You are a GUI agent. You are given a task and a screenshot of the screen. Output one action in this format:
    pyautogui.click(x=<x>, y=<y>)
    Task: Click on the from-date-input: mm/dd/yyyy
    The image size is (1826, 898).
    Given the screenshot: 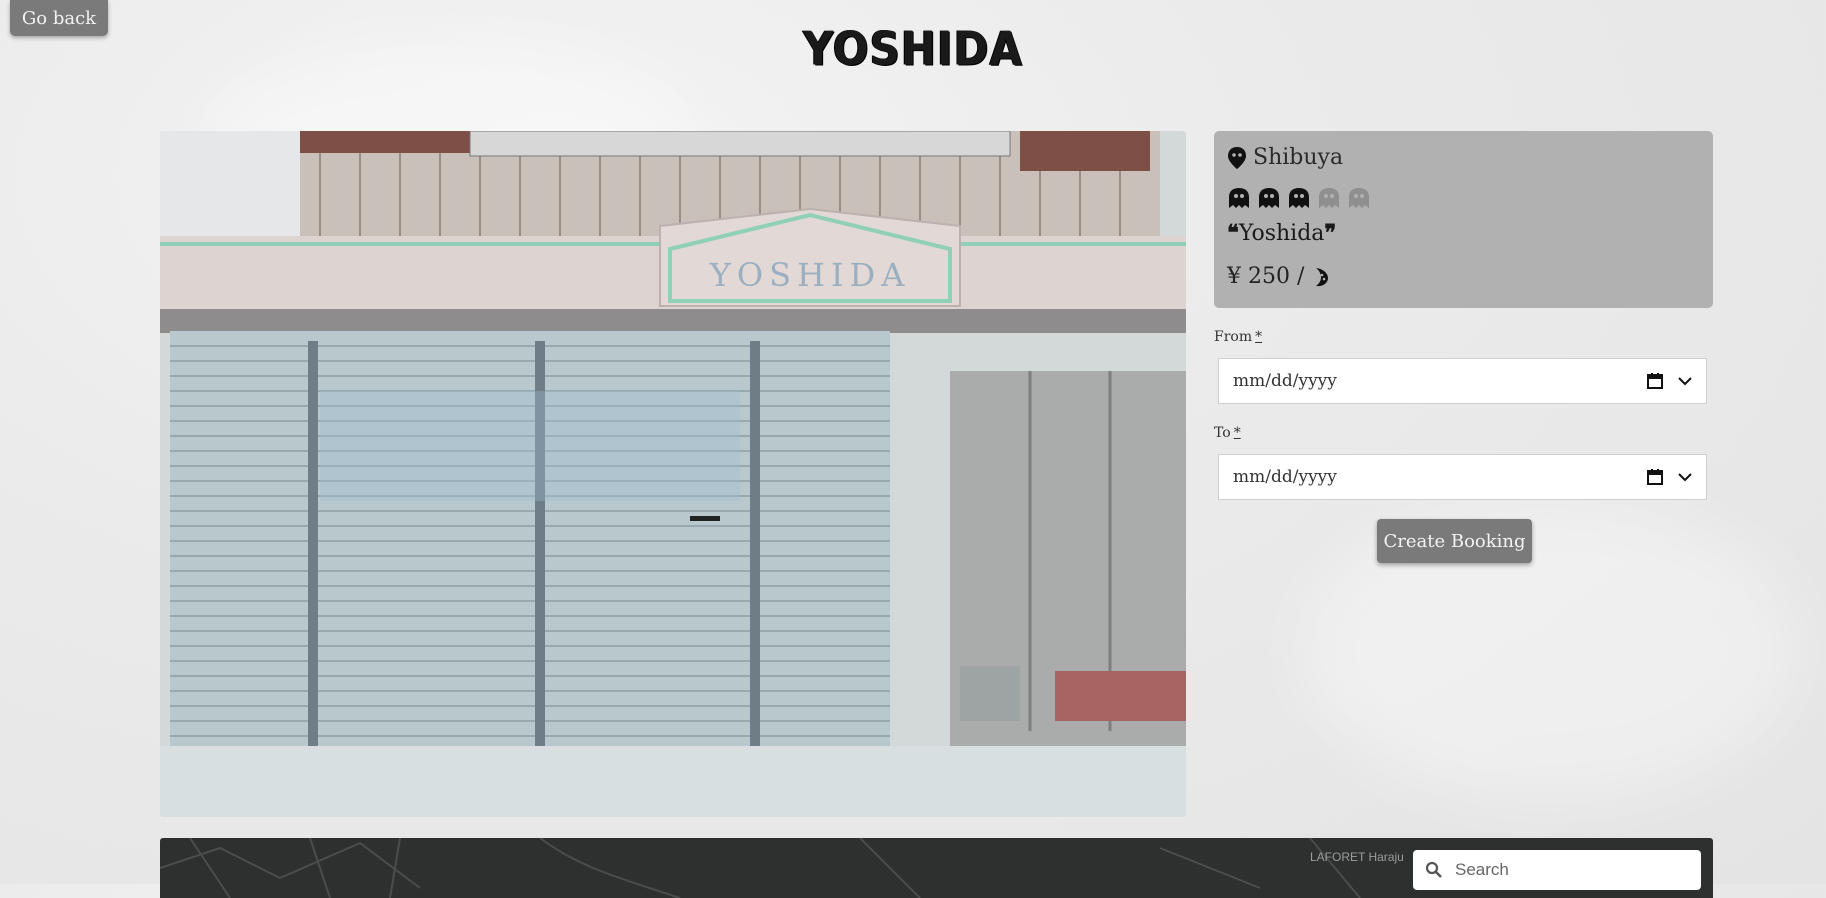 What is the action you would take?
    pyautogui.click(x=1462, y=381)
    